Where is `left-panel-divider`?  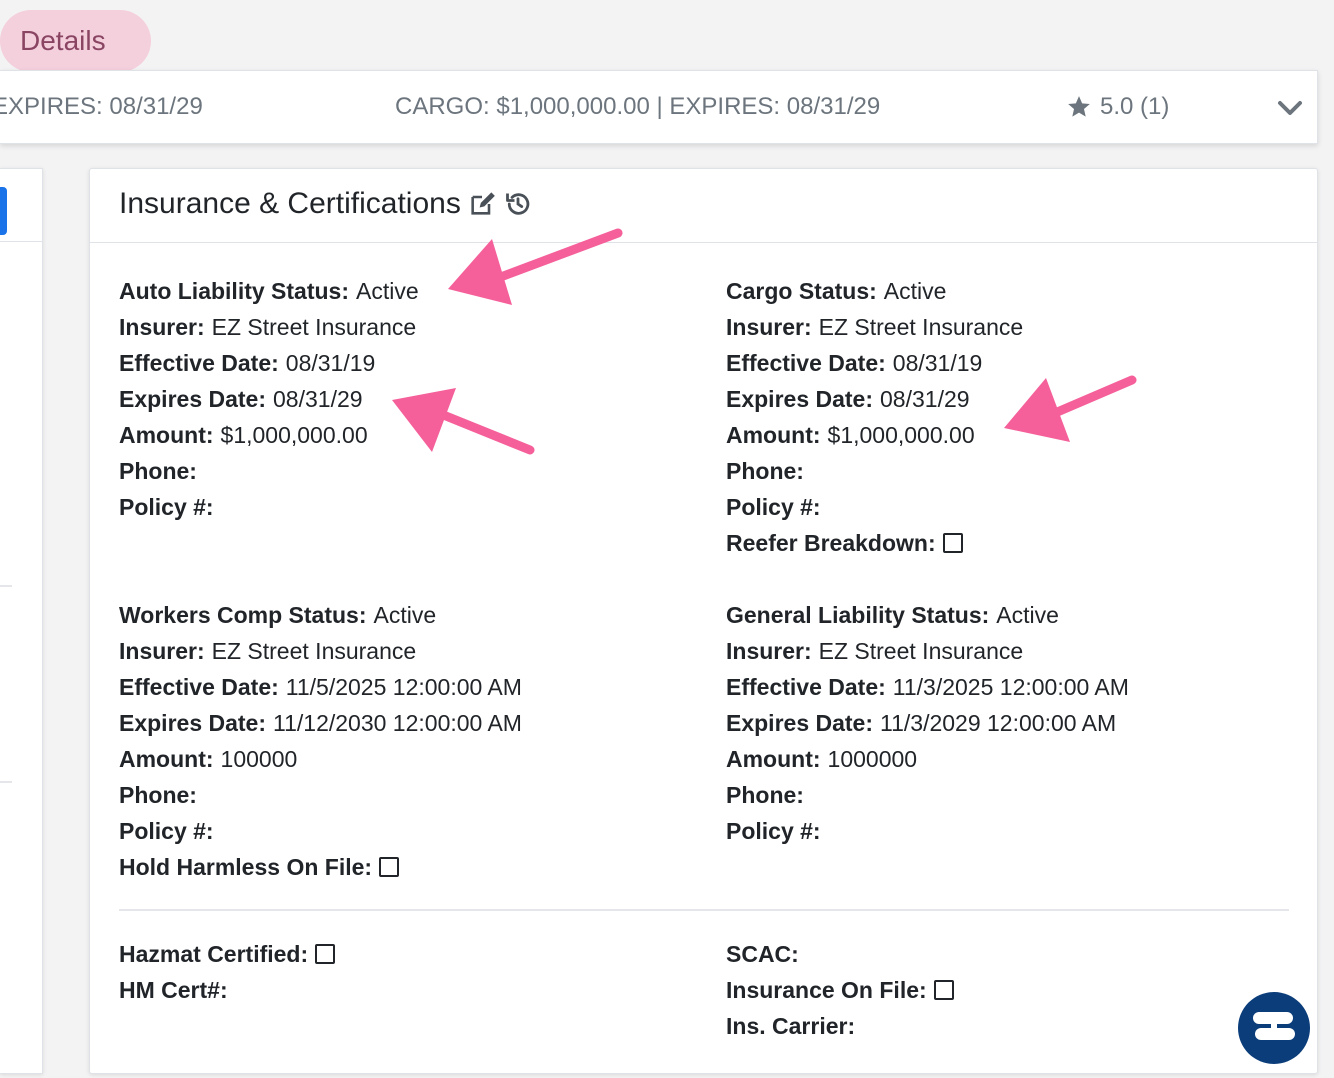
left-panel-divider is located at coordinates (21, 241).